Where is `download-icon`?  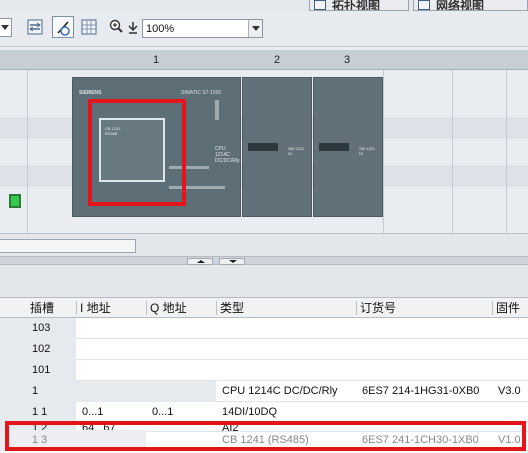
download-icon is located at coordinates (133, 28).